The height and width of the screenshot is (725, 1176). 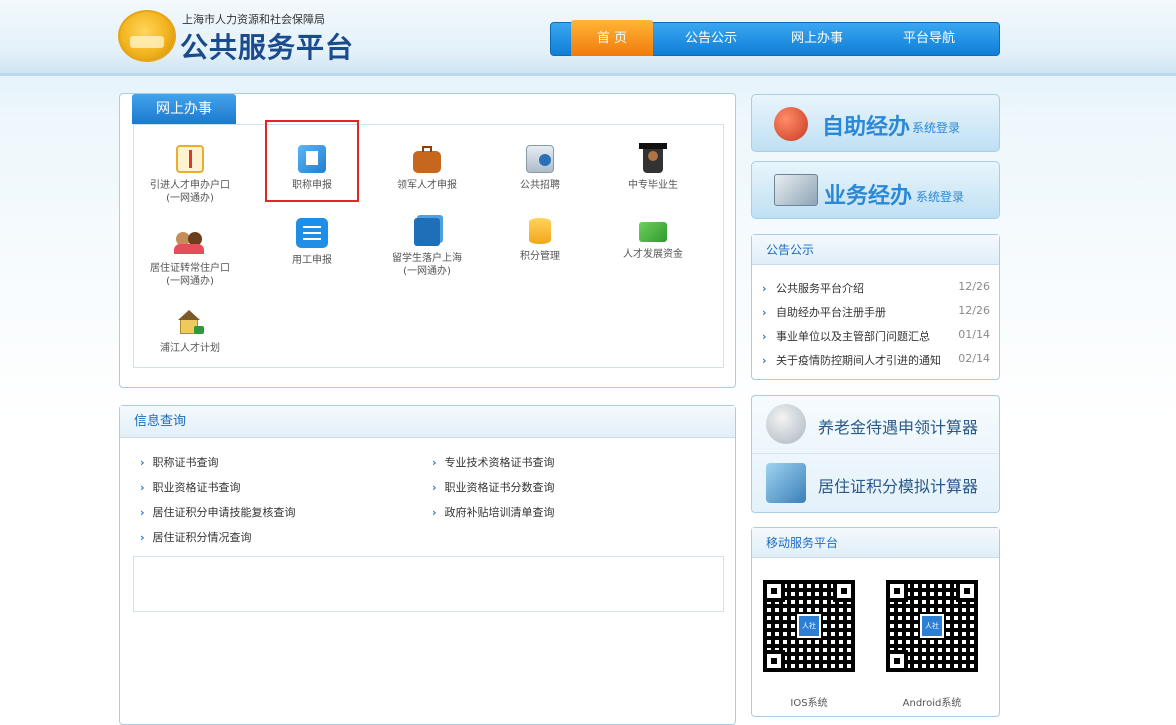 What do you see at coordinates (540, 231) in the screenshot?
I see `database-icon` at bounding box center [540, 231].